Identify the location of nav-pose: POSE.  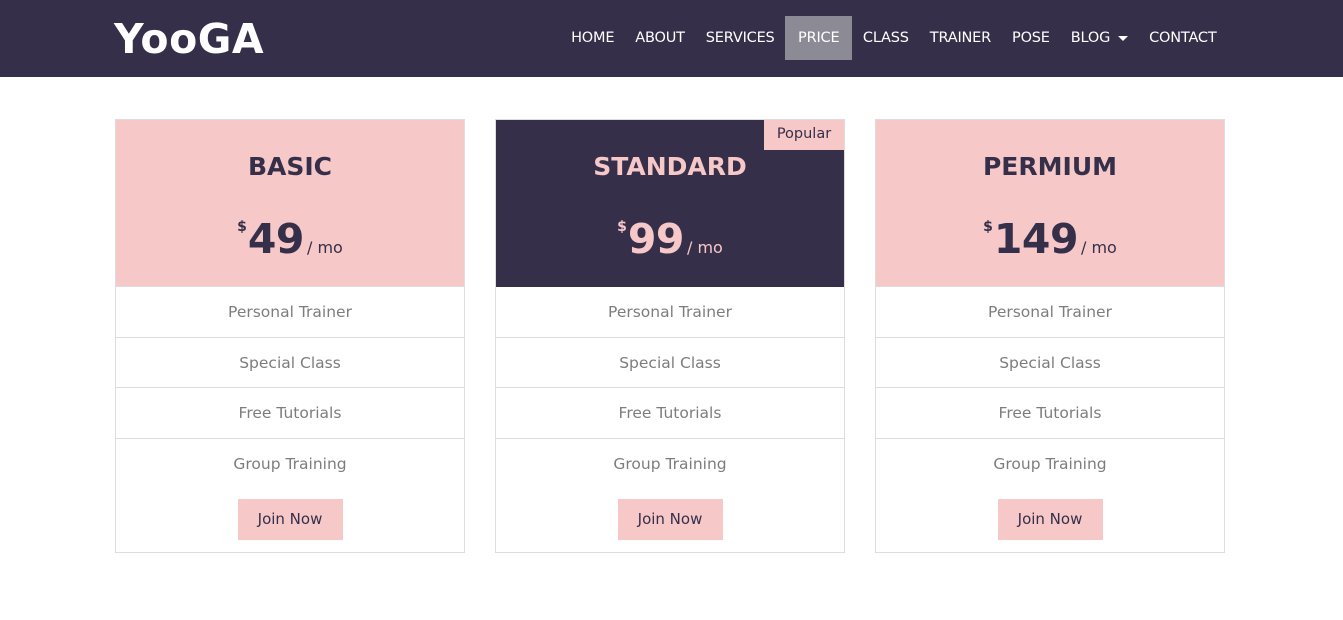
(1031, 38).